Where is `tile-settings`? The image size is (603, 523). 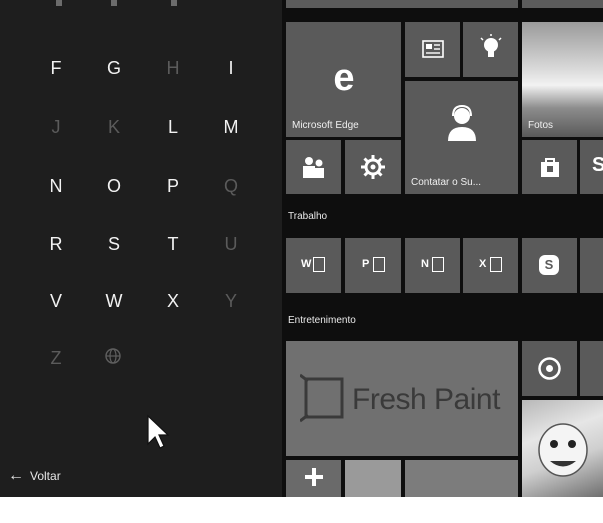
tile-settings is located at coordinates (373, 167).